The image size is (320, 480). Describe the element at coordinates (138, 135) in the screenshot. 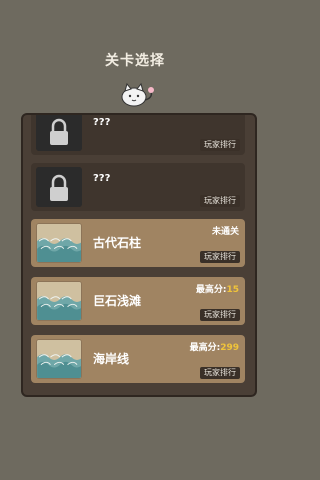

I see `level-card-locked-1: ??? 玩家排行` at that location.